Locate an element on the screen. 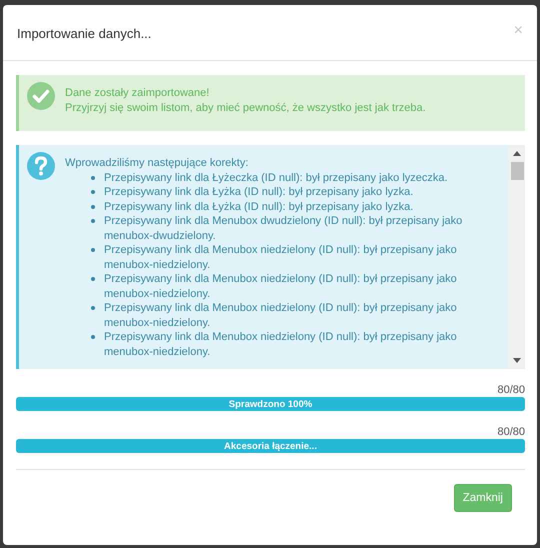 This screenshot has width=540, height=548. scrollbar-thumb is located at coordinates (517, 171).